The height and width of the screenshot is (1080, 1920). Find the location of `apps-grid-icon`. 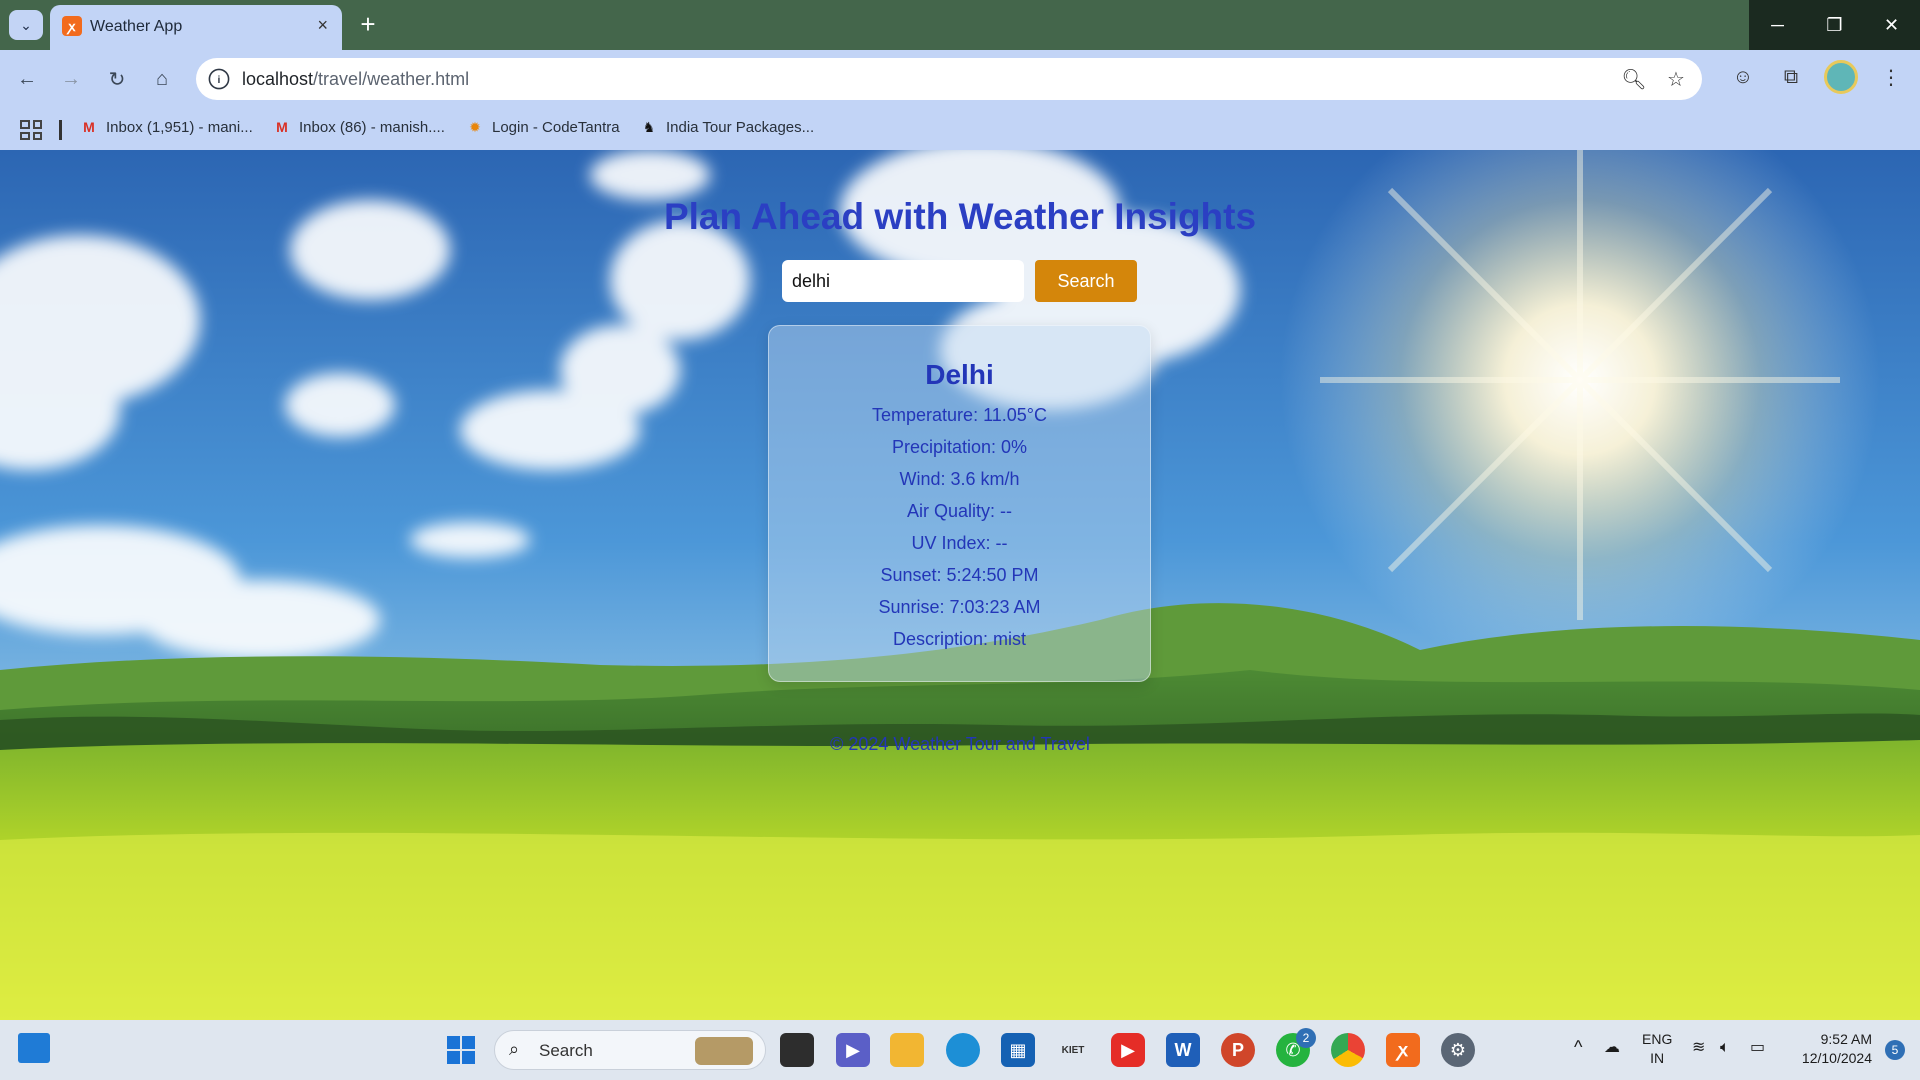

apps-grid-icon is located at coordinates (31, 130).